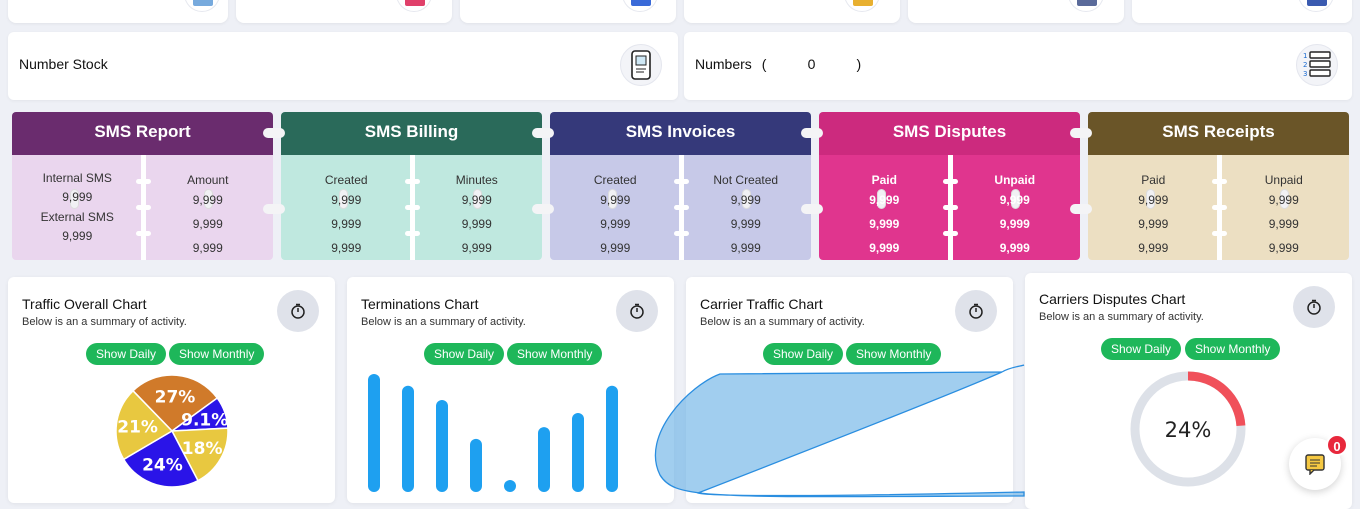 This screenshot has width=1360, height=509. Describe the element at coordinates (172, 431) in the screenshot. I see `traffic-pie-chart: 27% 9.1% 18%24% 21%` at that location.